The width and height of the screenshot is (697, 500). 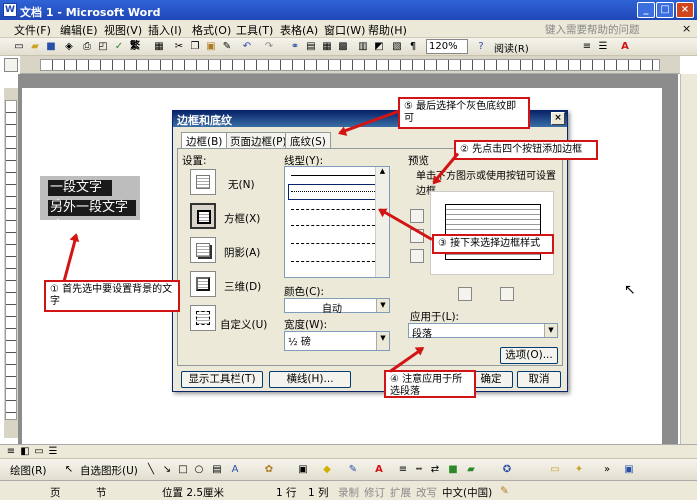 What do you see at coordinates (492, 233) in the screenshot?
I see `border-preview` at bounding box center [492, 233].